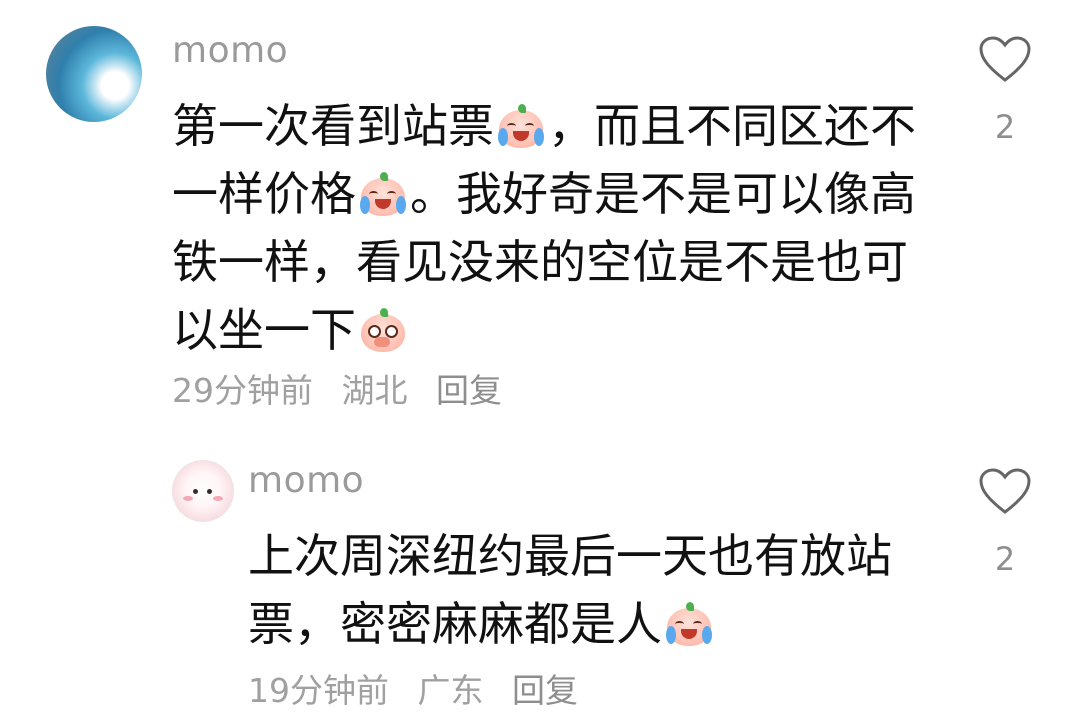 Image resolution: width=1075 pixels, height=712 pixels. What do you see at coordinates (450, 690) in the screenshot?
I see `comment-location: 广东` at bounding box center [450, 690].